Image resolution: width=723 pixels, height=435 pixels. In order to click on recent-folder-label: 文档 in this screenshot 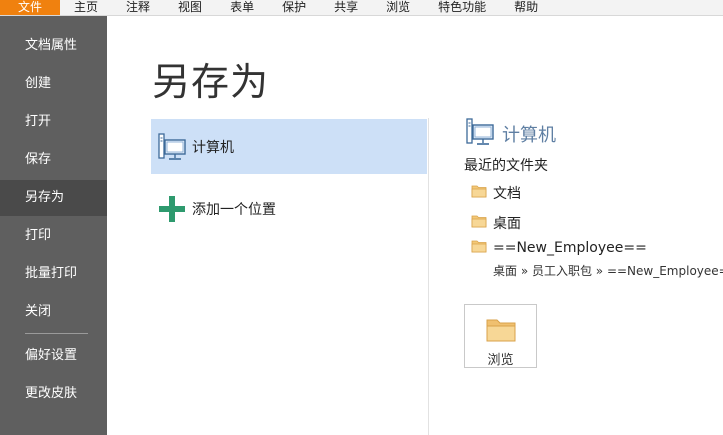, I will do `click(507, 194)`.